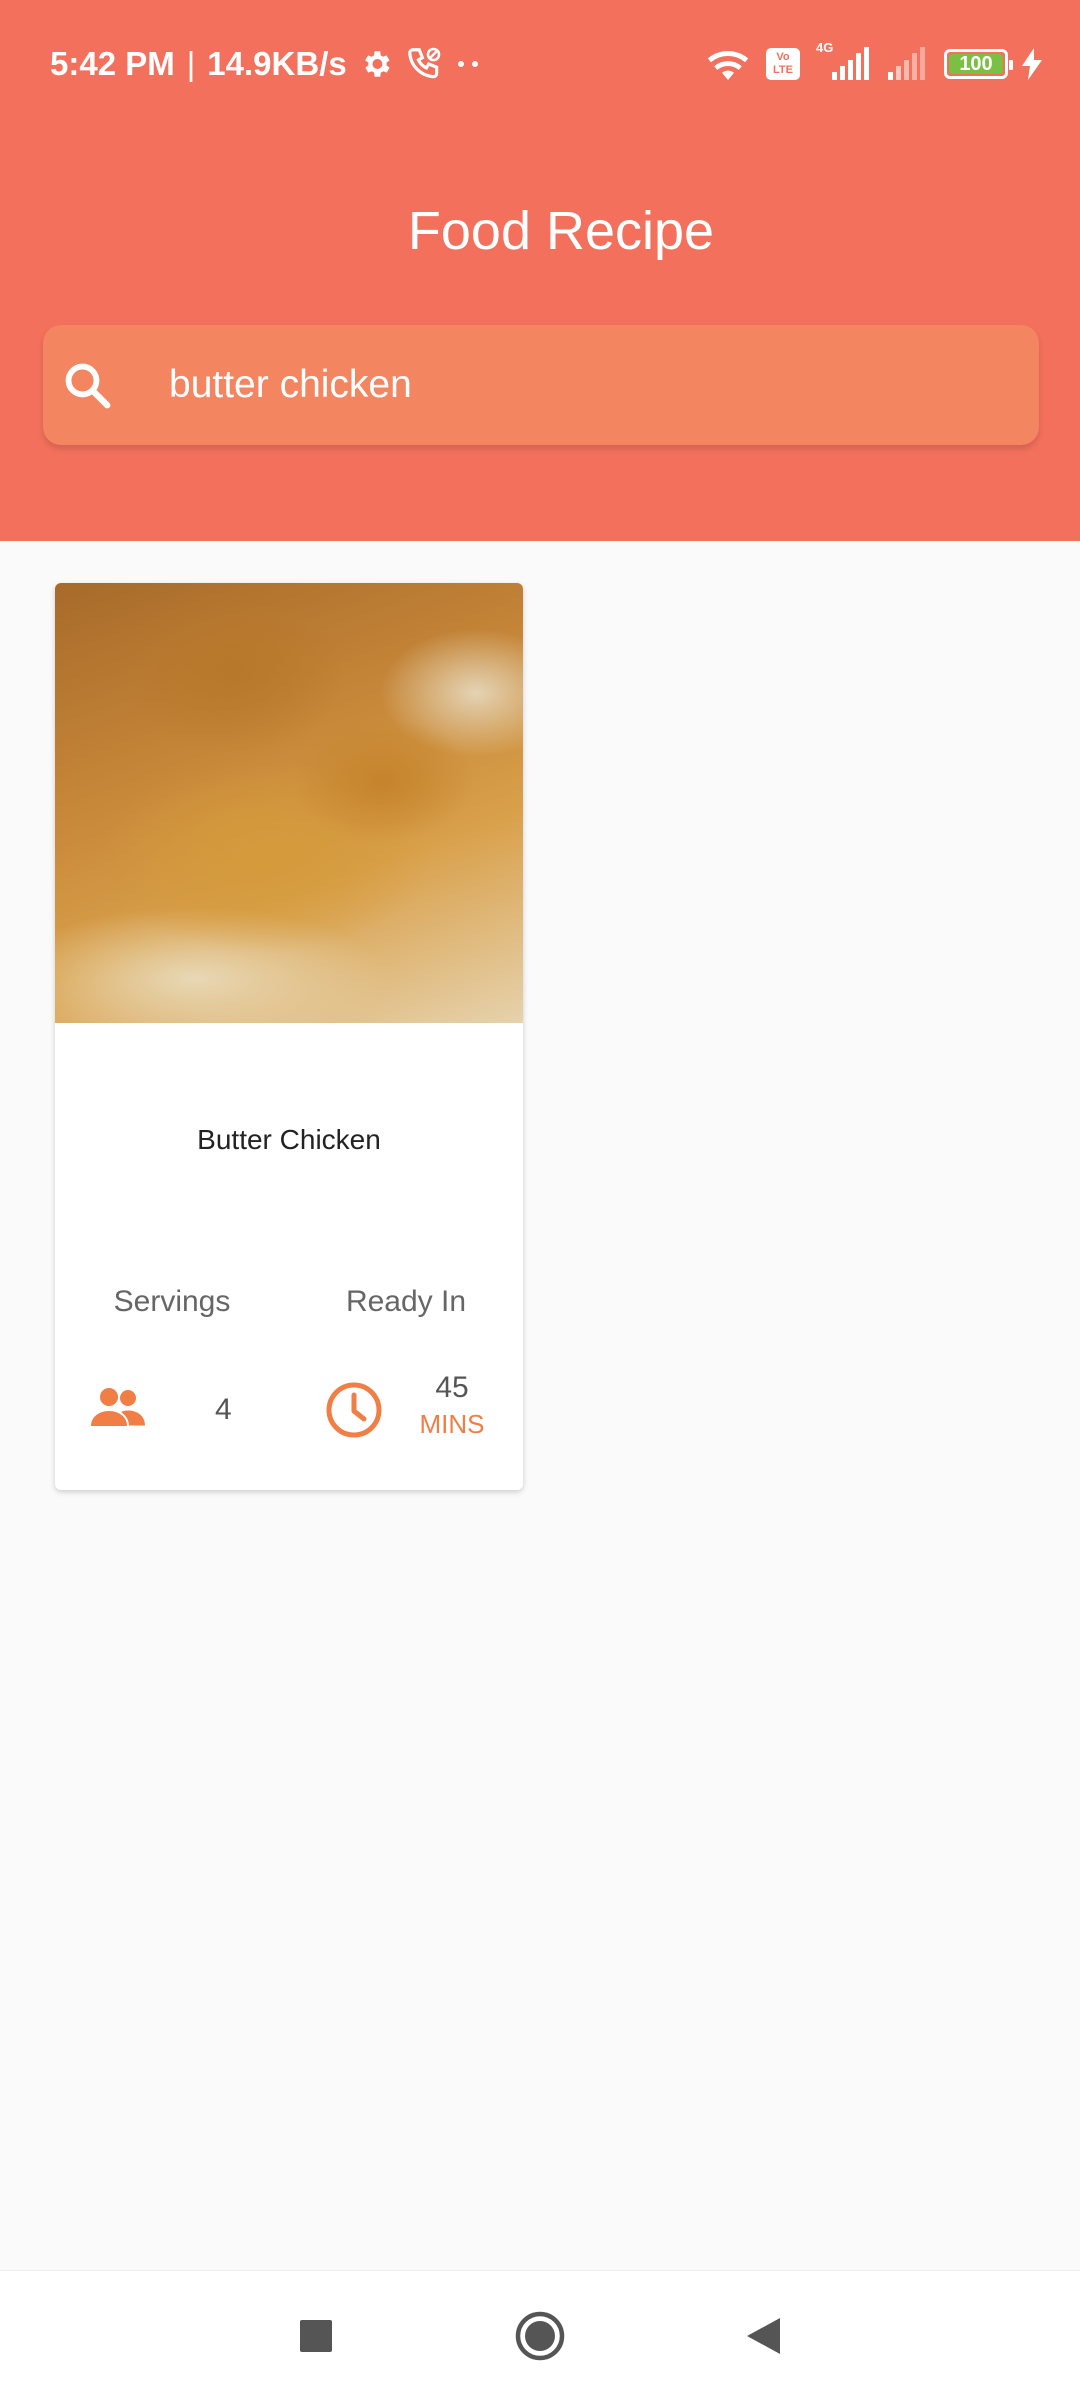 The height and width of the screenshot is (2400, 1080). Describe the element at coordinates (223, 1409) in the screenshot. I see `servings-value: 4` at that location.